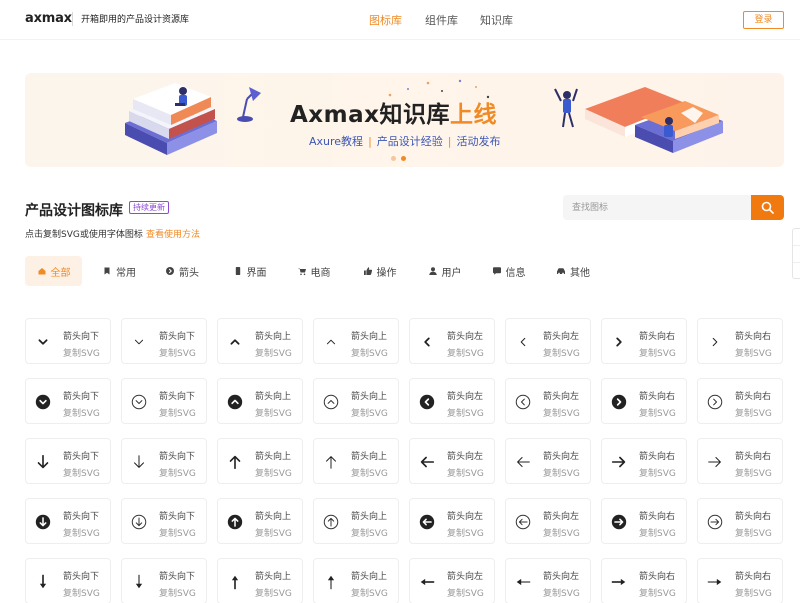 This screenshot has height=603, width=800. I want to click on tab-message: 信息, so click(508, 271).